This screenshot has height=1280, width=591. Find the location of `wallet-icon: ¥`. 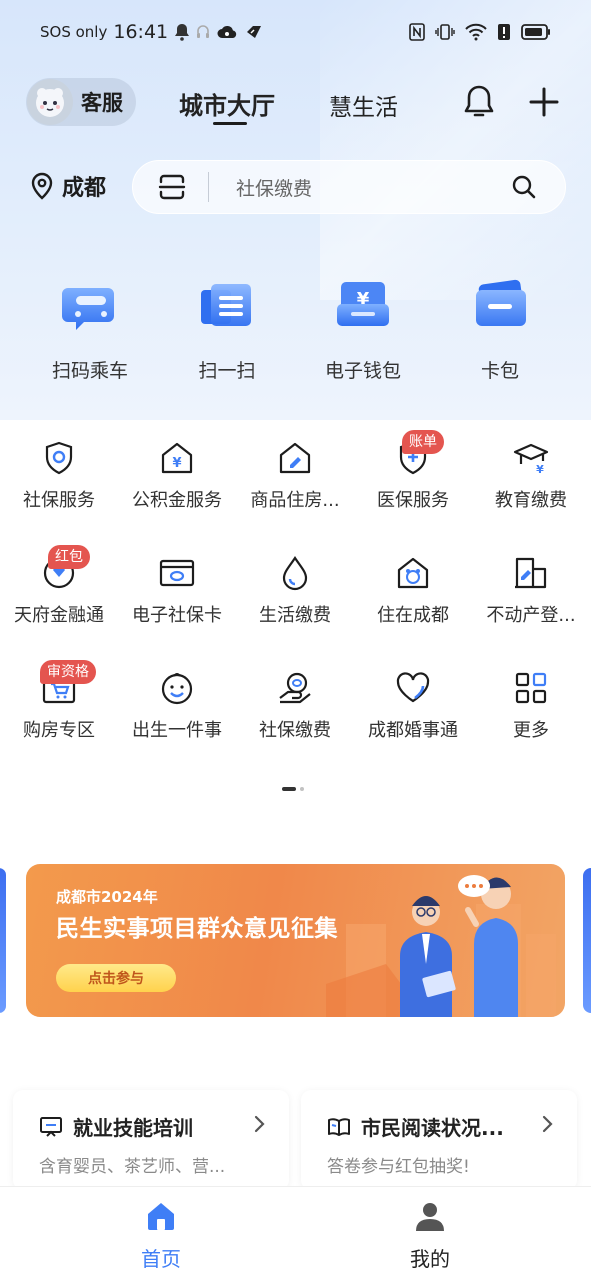

wallet-icon: ¥ is located at coordinates (363, 304).